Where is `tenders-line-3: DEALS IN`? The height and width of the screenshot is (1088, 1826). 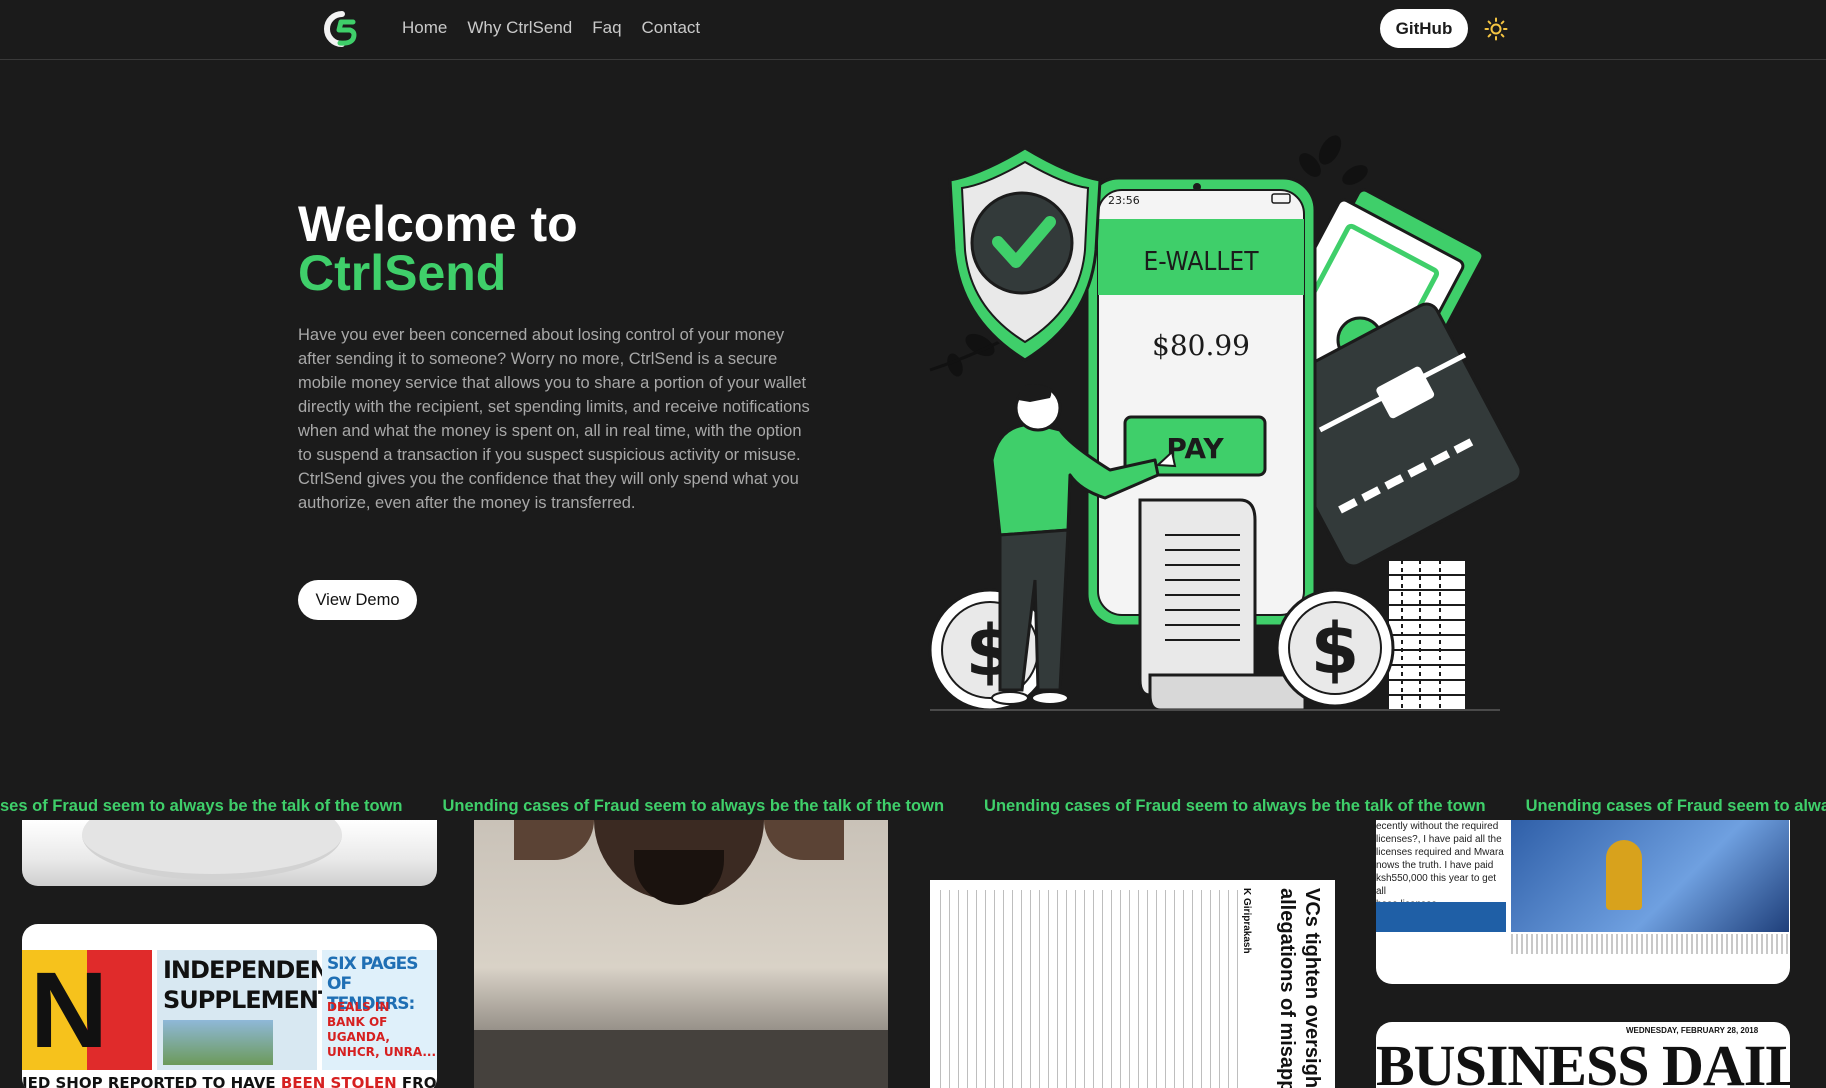 tenders-line-3: DEALS IN is located at coordinates (358, 1007).